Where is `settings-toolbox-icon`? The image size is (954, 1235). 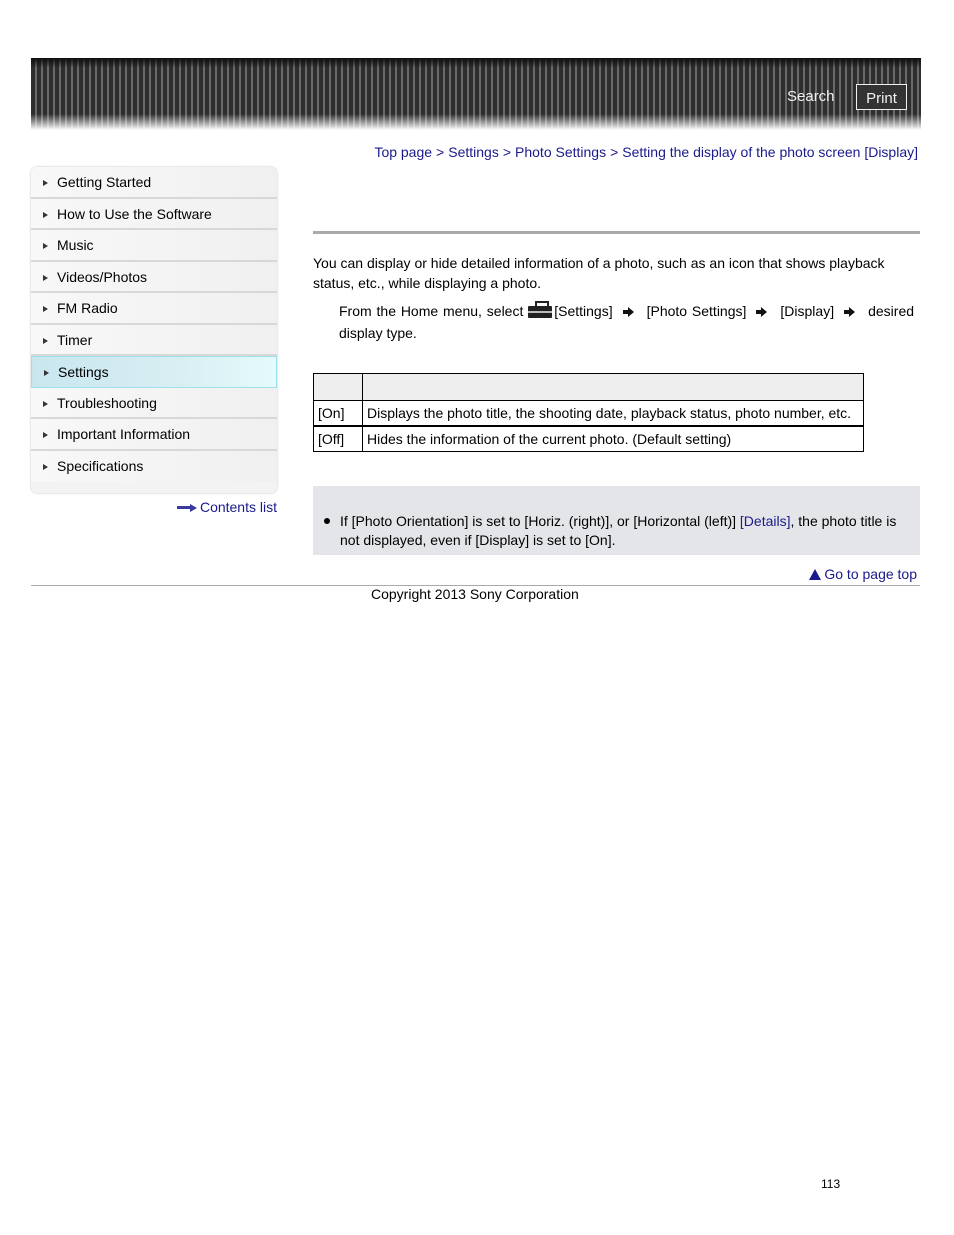
settings-toolbox-icon is located at coordinates (540, 309).